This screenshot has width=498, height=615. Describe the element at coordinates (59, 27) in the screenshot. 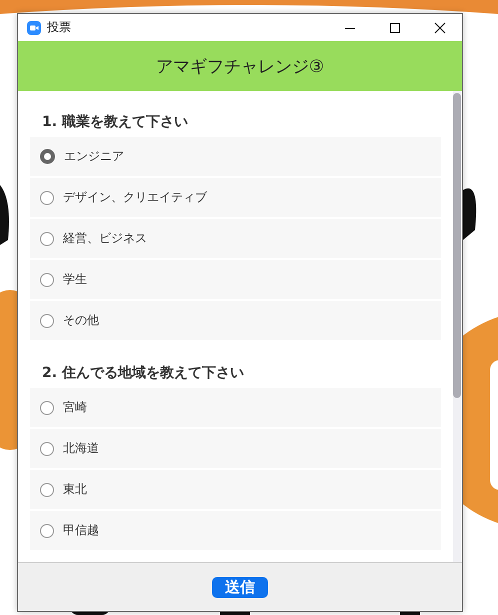

I see `window-title: 投票` at that location.